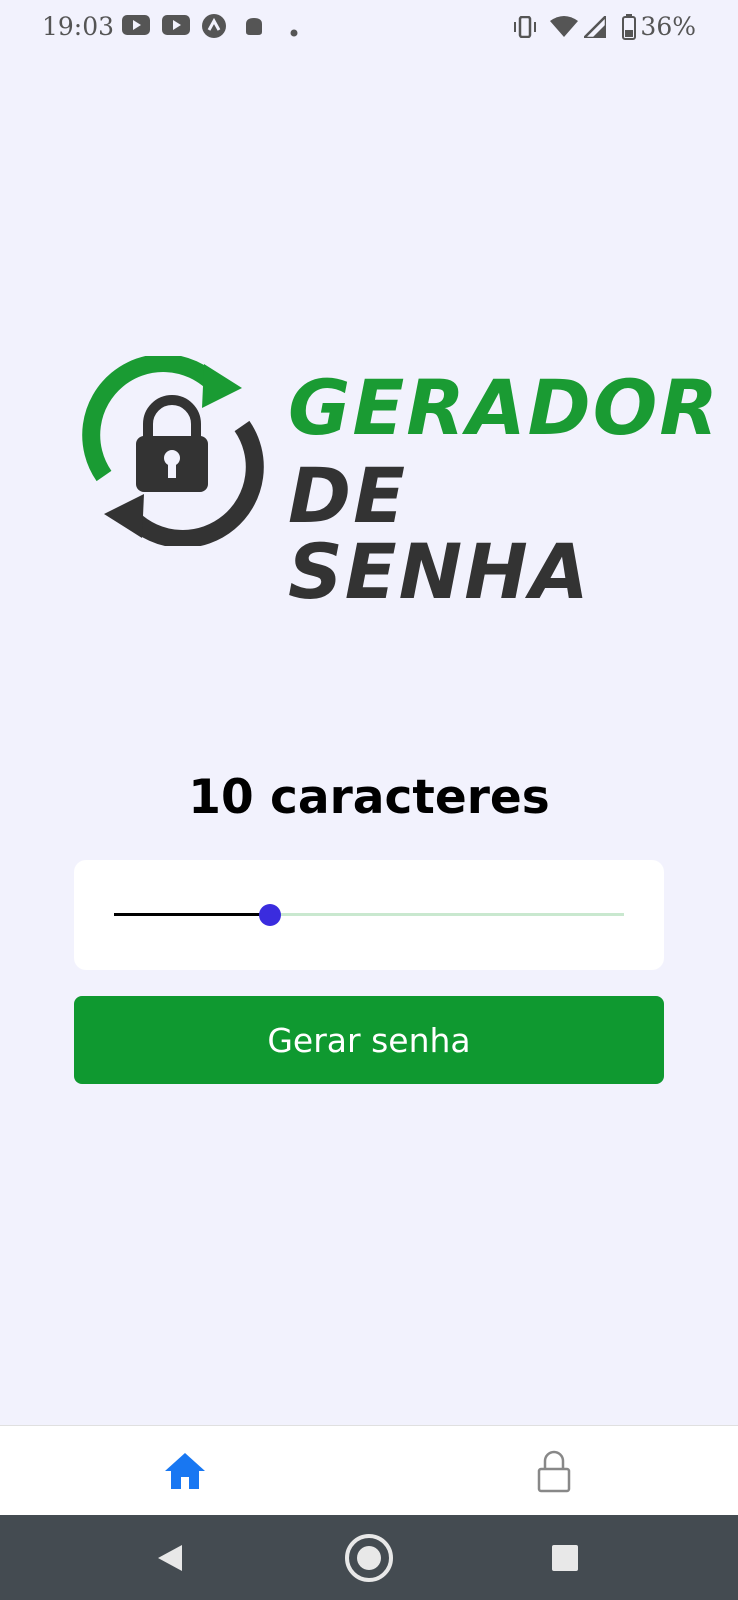 This screenshot has width=738, height=1600. I want to click on home-circle-icon, so click(369, 1557).